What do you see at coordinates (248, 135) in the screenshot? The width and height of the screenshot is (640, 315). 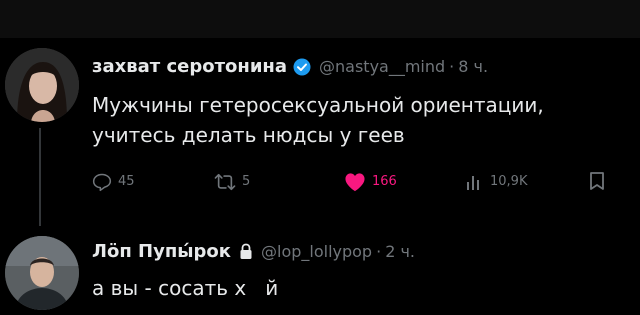 I see `post-text-line: учитесь делать нюдсы у геев` at bounding box center [248, 135].